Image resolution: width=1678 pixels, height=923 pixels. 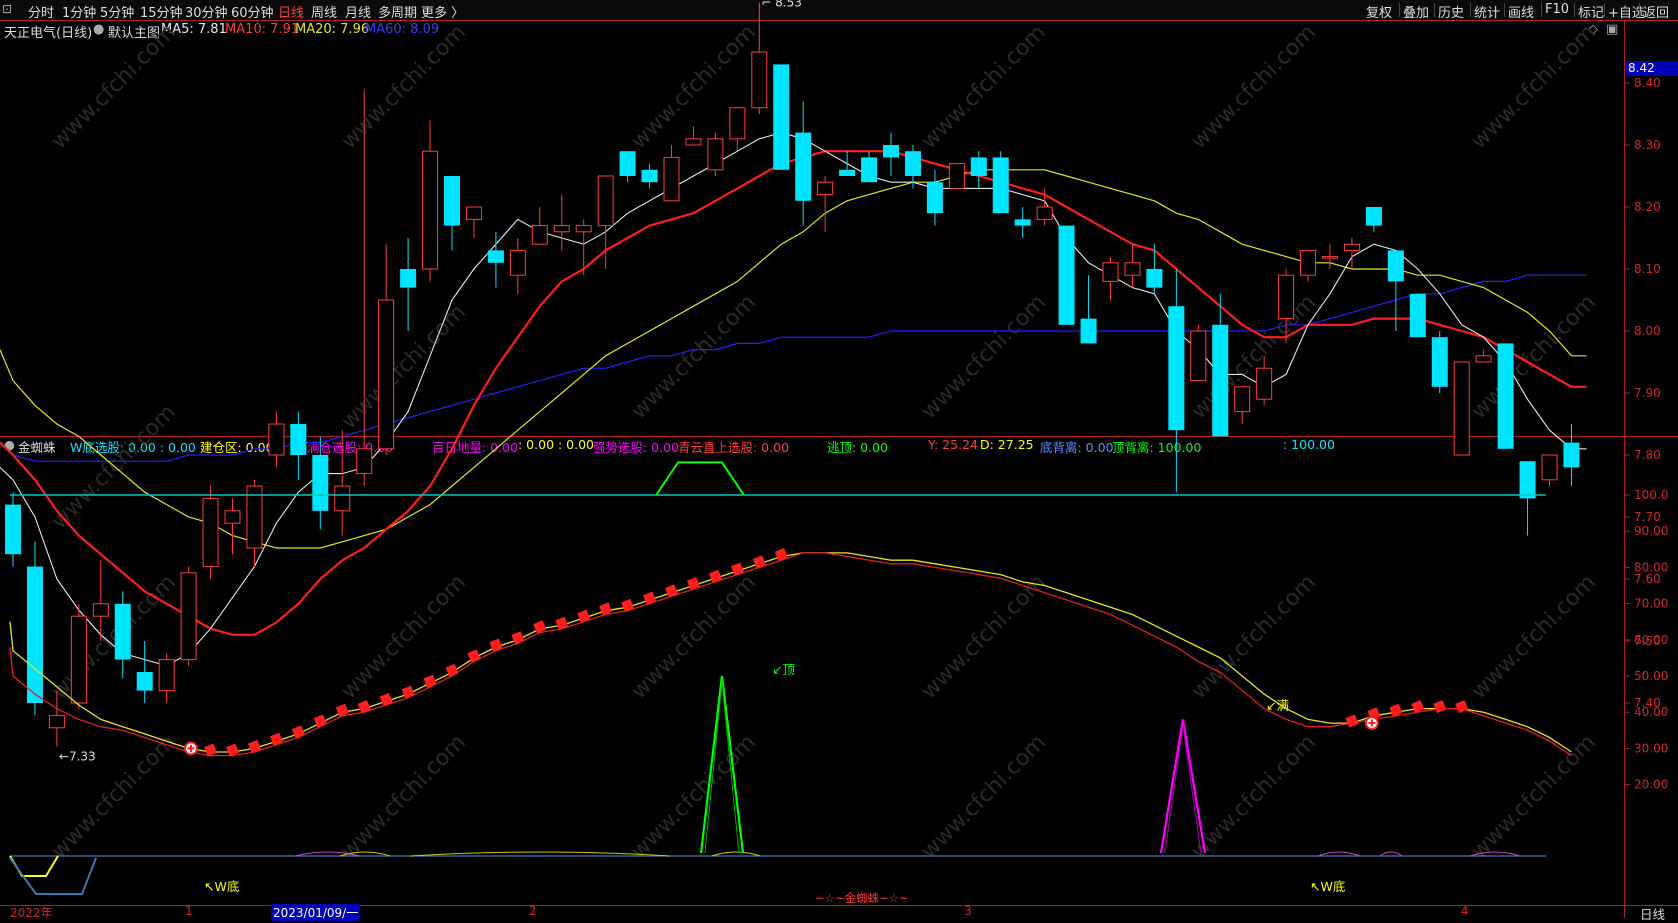 I want to click on indicator-tick-label: 30.00, so click(x=1651, y=748).